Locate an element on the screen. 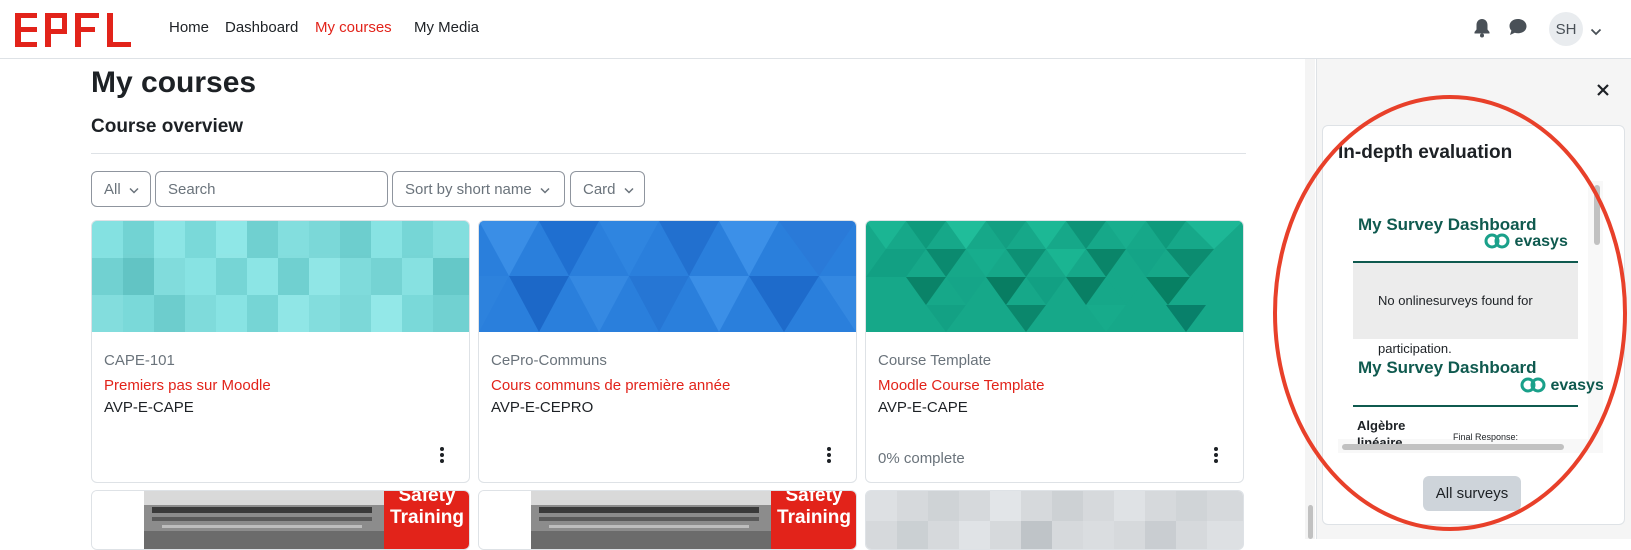 This screenshot has width=1631, height=550. course-short-name: Course Template is located at coordinates (935, 360).